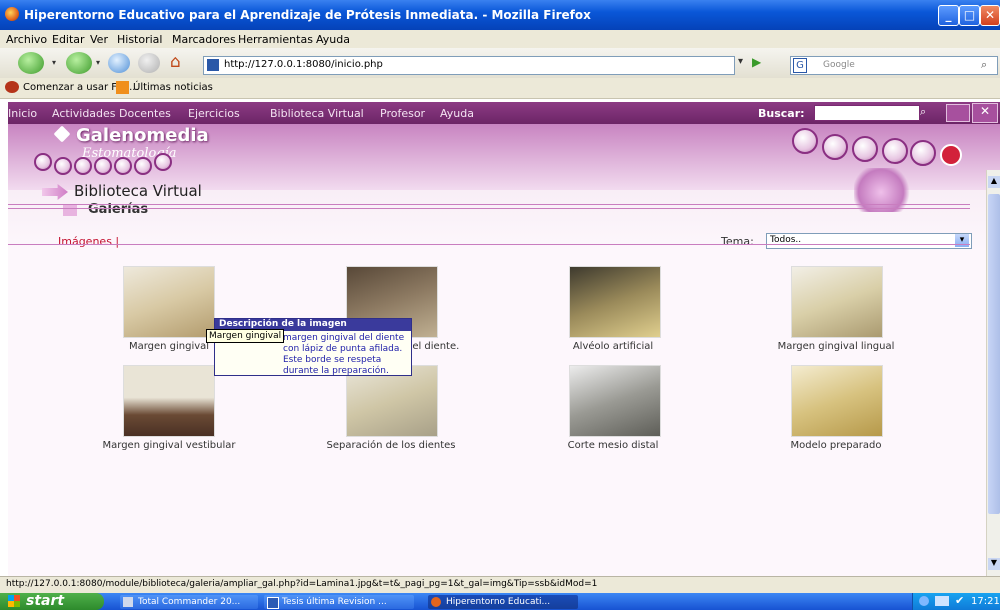 The height and width of the screenshot is (610, 1000). I want to click on logo-icon, so click(62, 134).